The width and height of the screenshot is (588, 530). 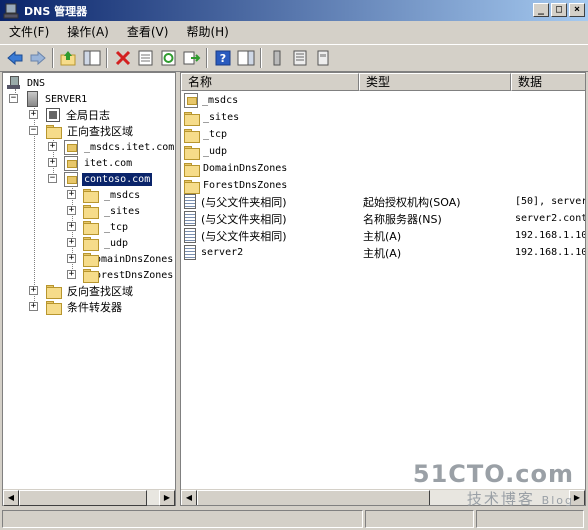 What do you see at coordinates (191, 100) in the screenshot?
I see `zone-icon` at bounding box center [191, 100].